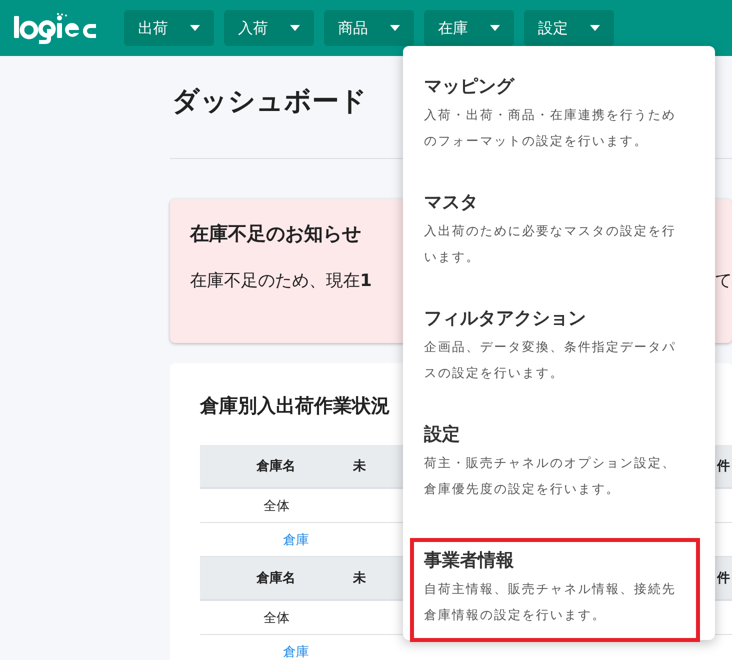 This screenshot has width=732, height=660. I want to click on nav-menu-button: 商品, so click(369, 28).